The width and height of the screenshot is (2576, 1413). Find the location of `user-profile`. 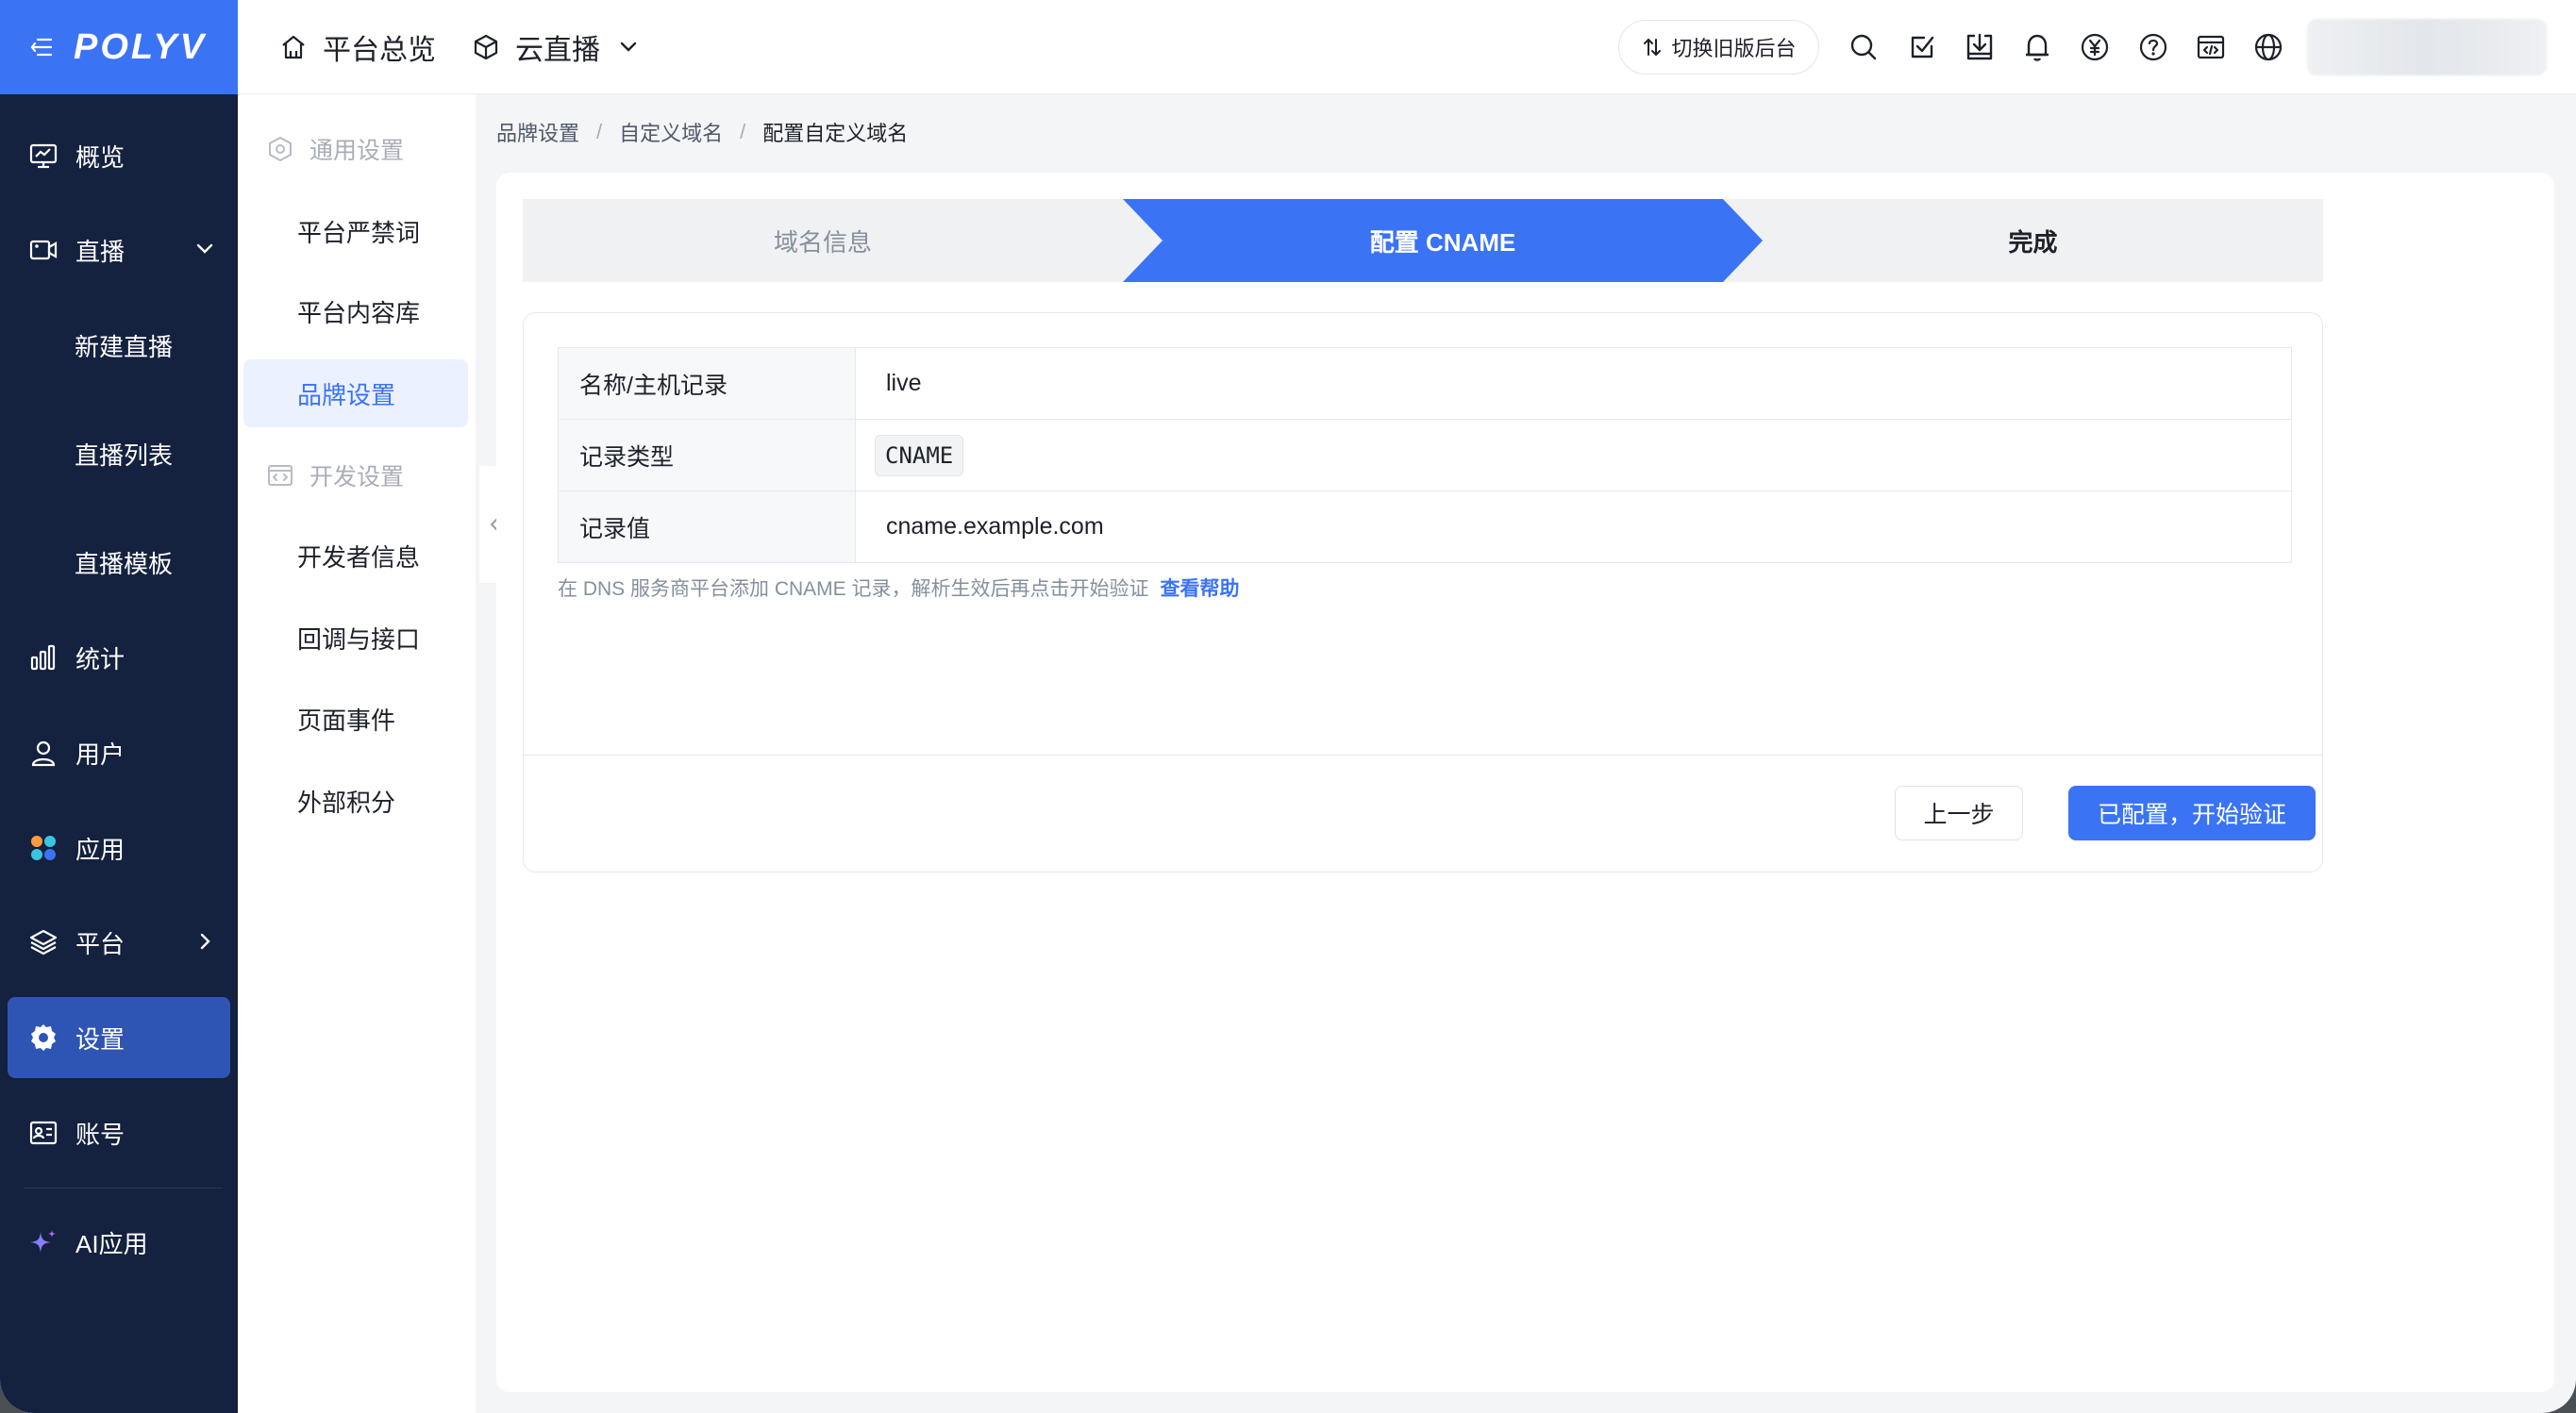

user-profile is located at coordinates (2427, 47).